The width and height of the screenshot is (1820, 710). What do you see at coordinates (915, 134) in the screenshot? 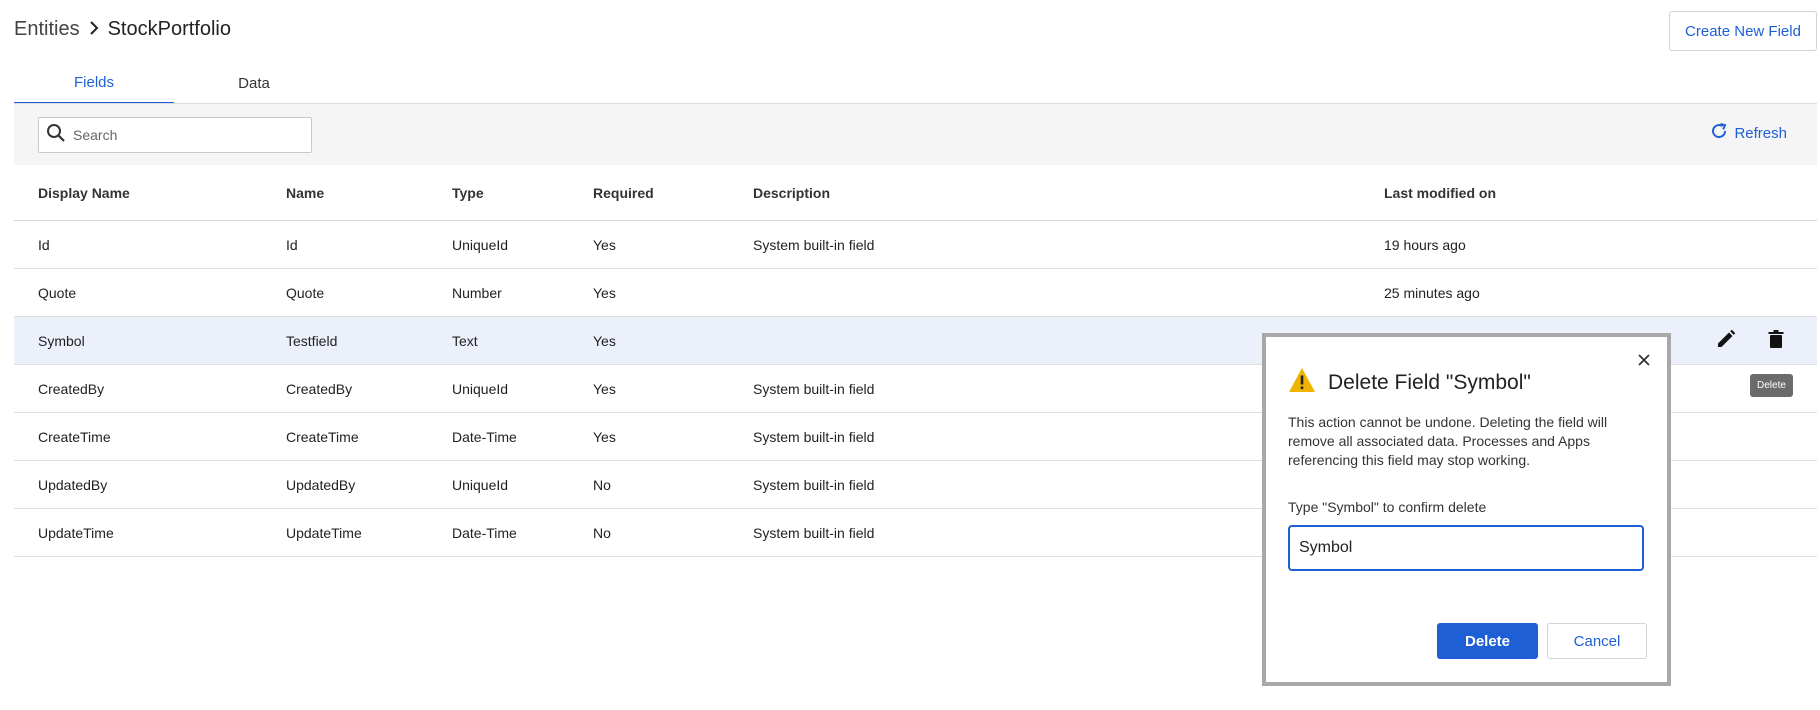
I see `toolbar: Refresh` at bounding box center [915, 134].